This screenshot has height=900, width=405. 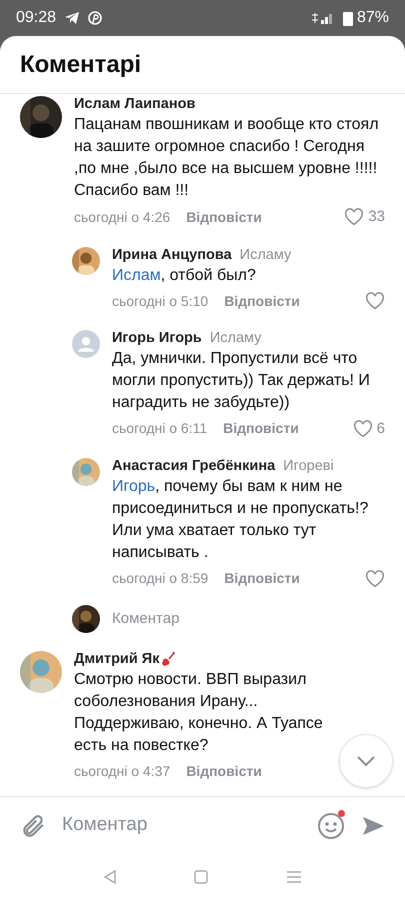 What do you see at coordinates (241, 520) in the screenshot?
I see `comment-text: Игорь, почему бы вам к ним не присоединиться и не пропускать!? Или ума хватает только тут написывать .` at bounding box center [241, 520].